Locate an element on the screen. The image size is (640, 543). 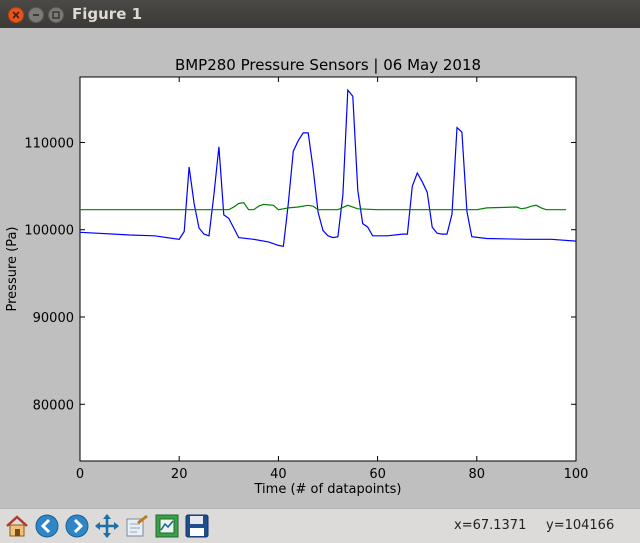
window-title: Figure 1 is located at coordinates (107, 14).